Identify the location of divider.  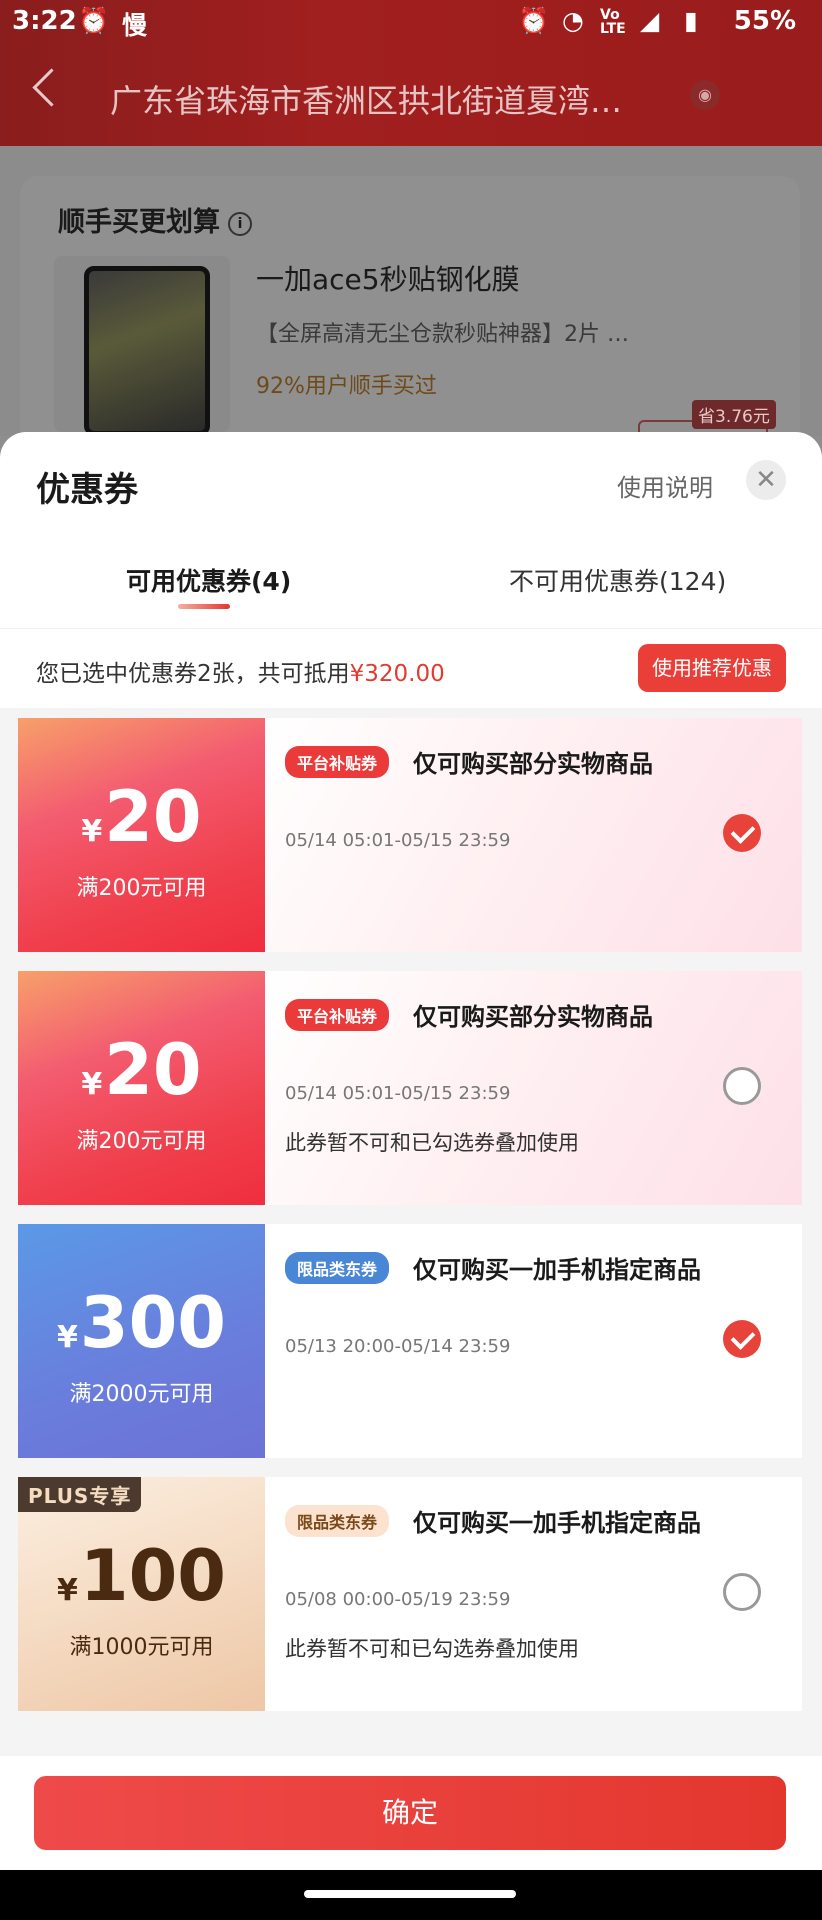
(411, 628).